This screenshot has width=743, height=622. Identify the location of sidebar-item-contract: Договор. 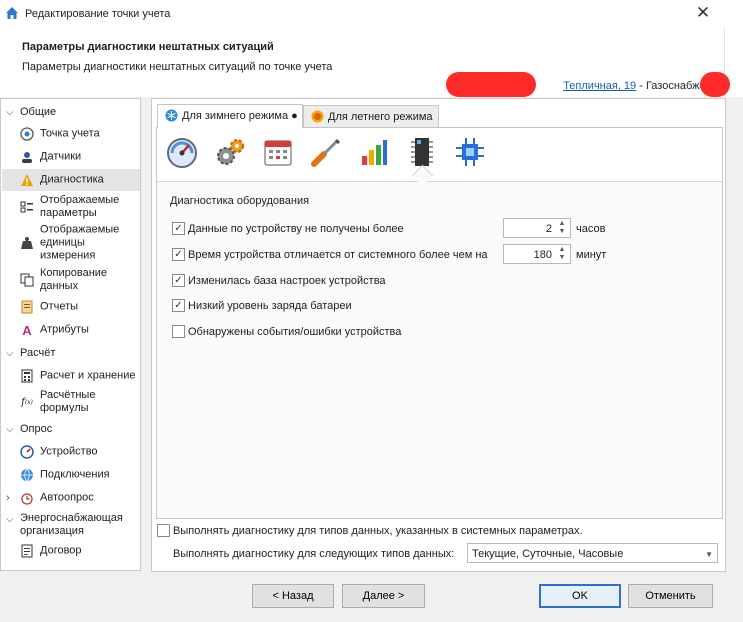
(71, 551).